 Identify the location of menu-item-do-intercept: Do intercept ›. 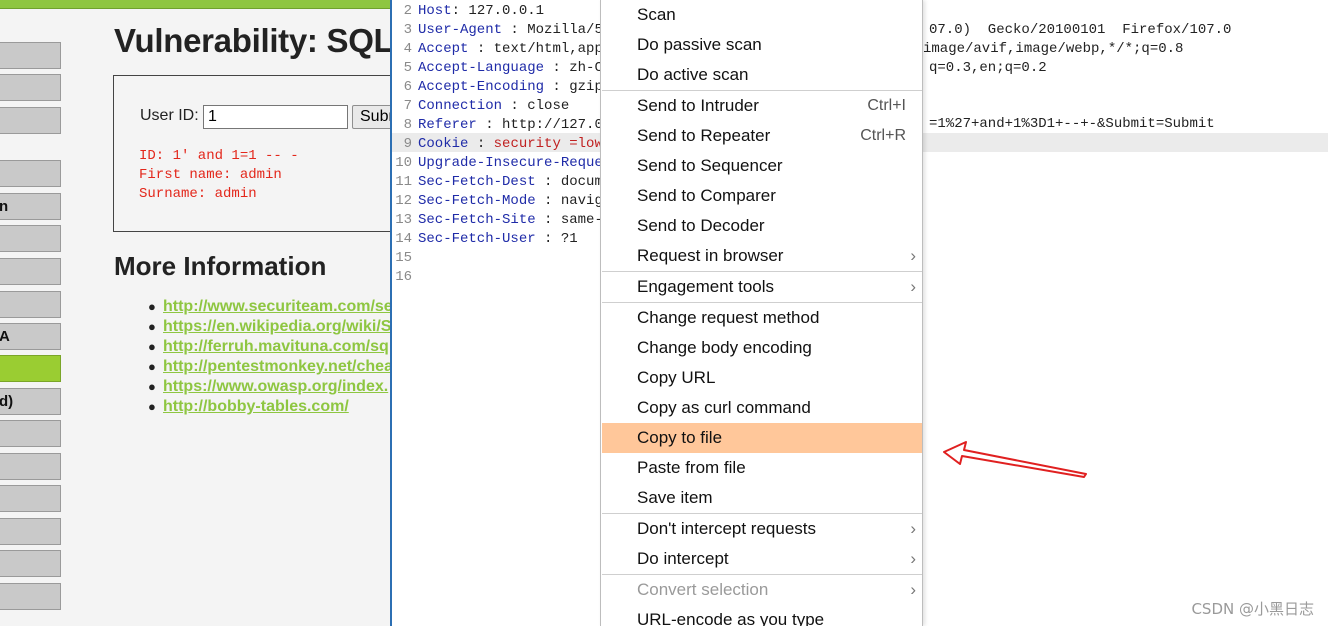
(762, 559).